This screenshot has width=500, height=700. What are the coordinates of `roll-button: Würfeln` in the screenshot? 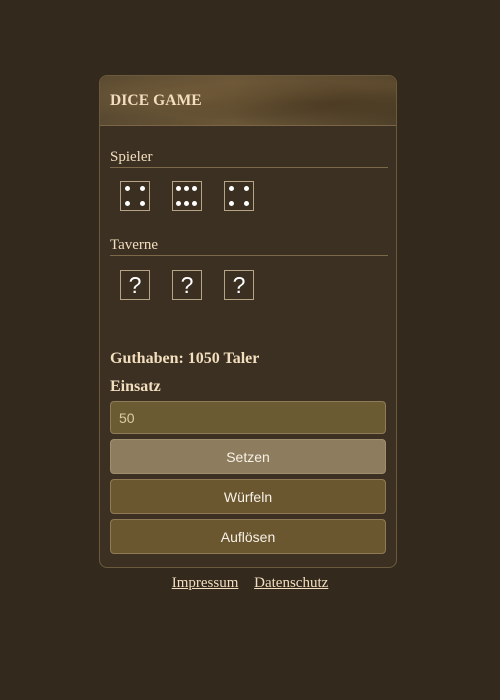 It's located at (248, 496).